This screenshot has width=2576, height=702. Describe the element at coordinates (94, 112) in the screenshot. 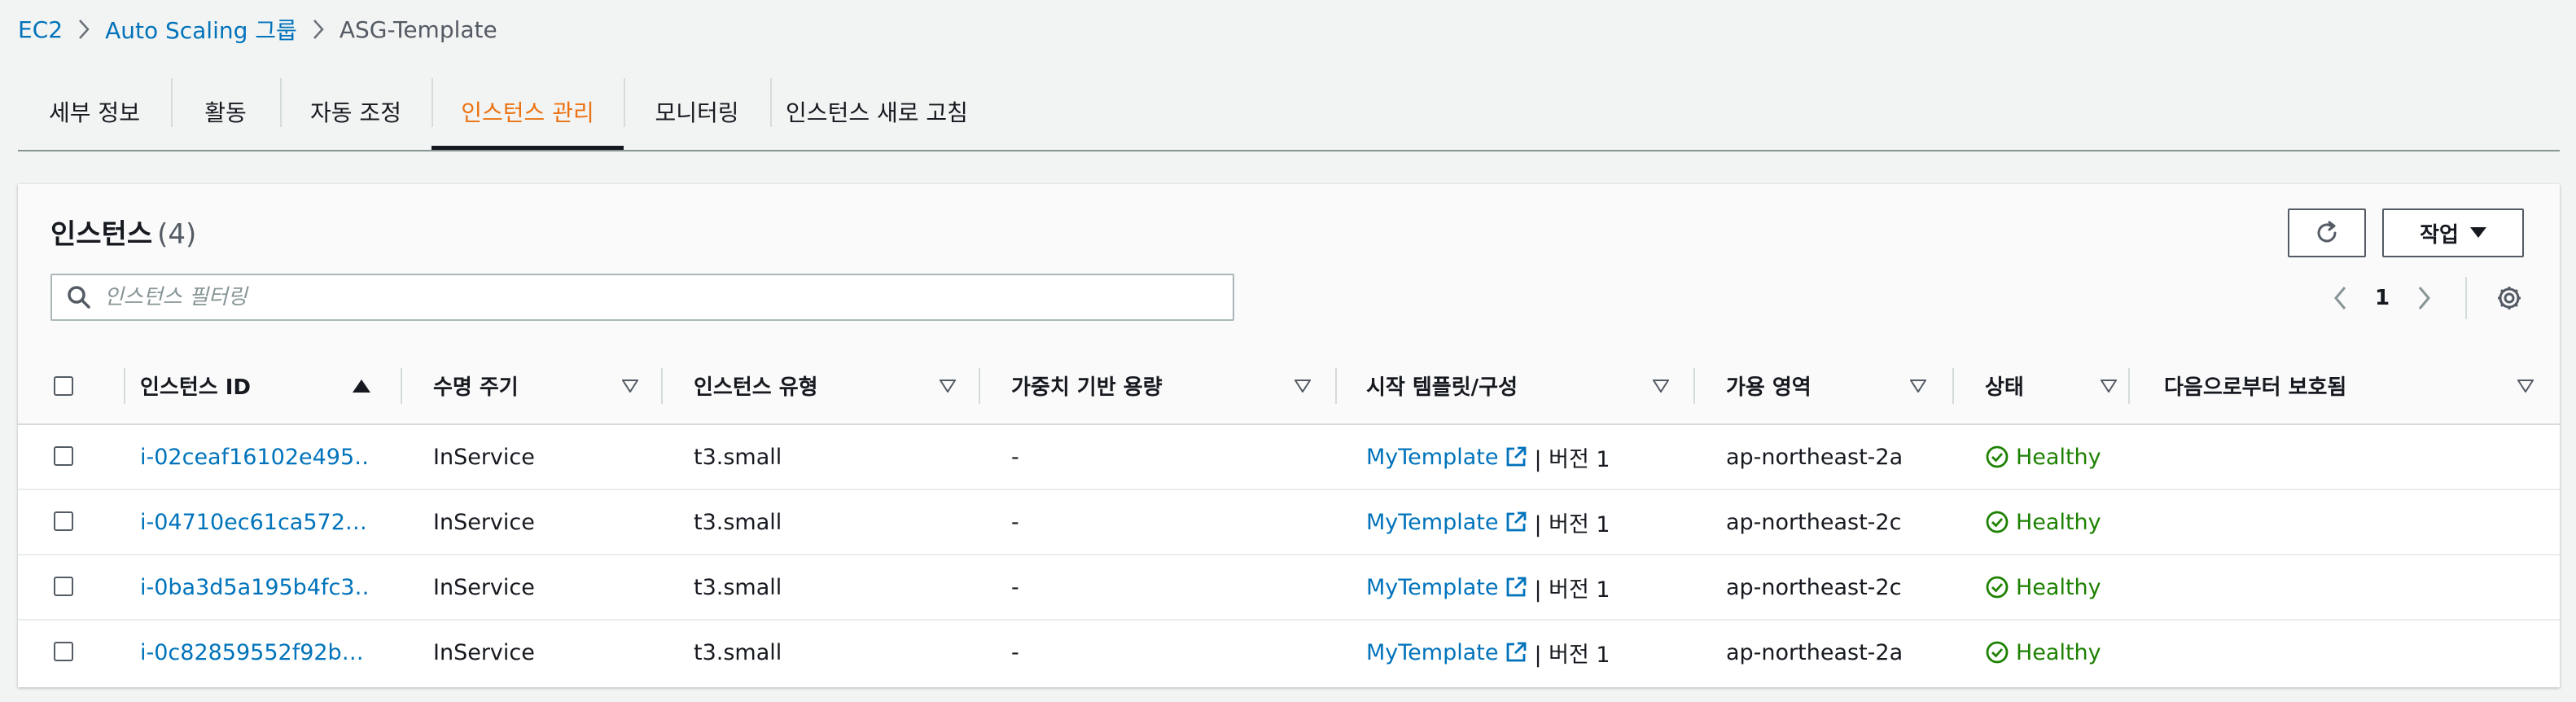

I see `tab-details: 세부 정보` at that location.